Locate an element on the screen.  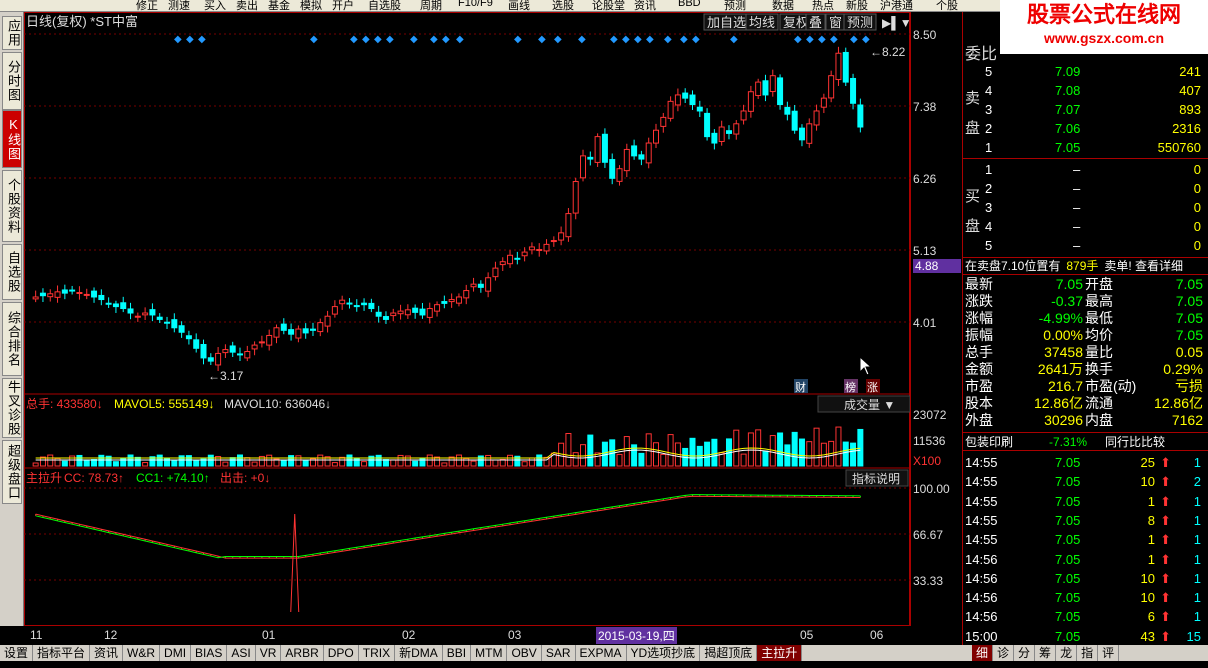
toolbar-item: 自选股 is located at coordinates (384, 5).